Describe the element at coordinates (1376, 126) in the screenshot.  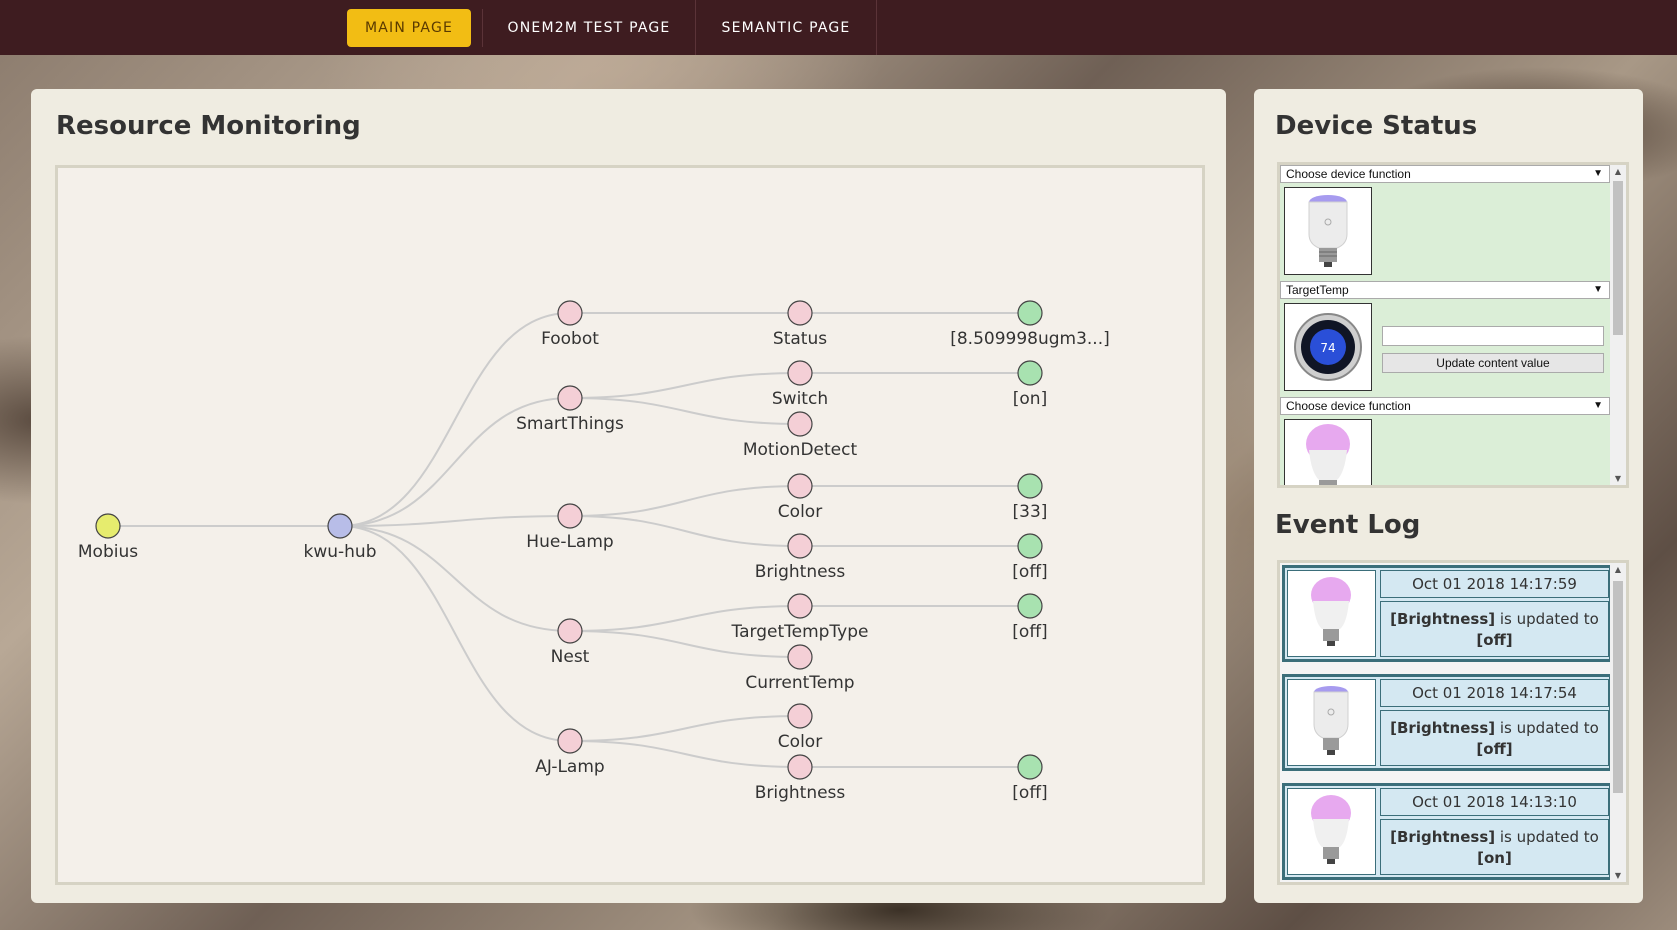
I see `device-status-title: Device Status` at that location.